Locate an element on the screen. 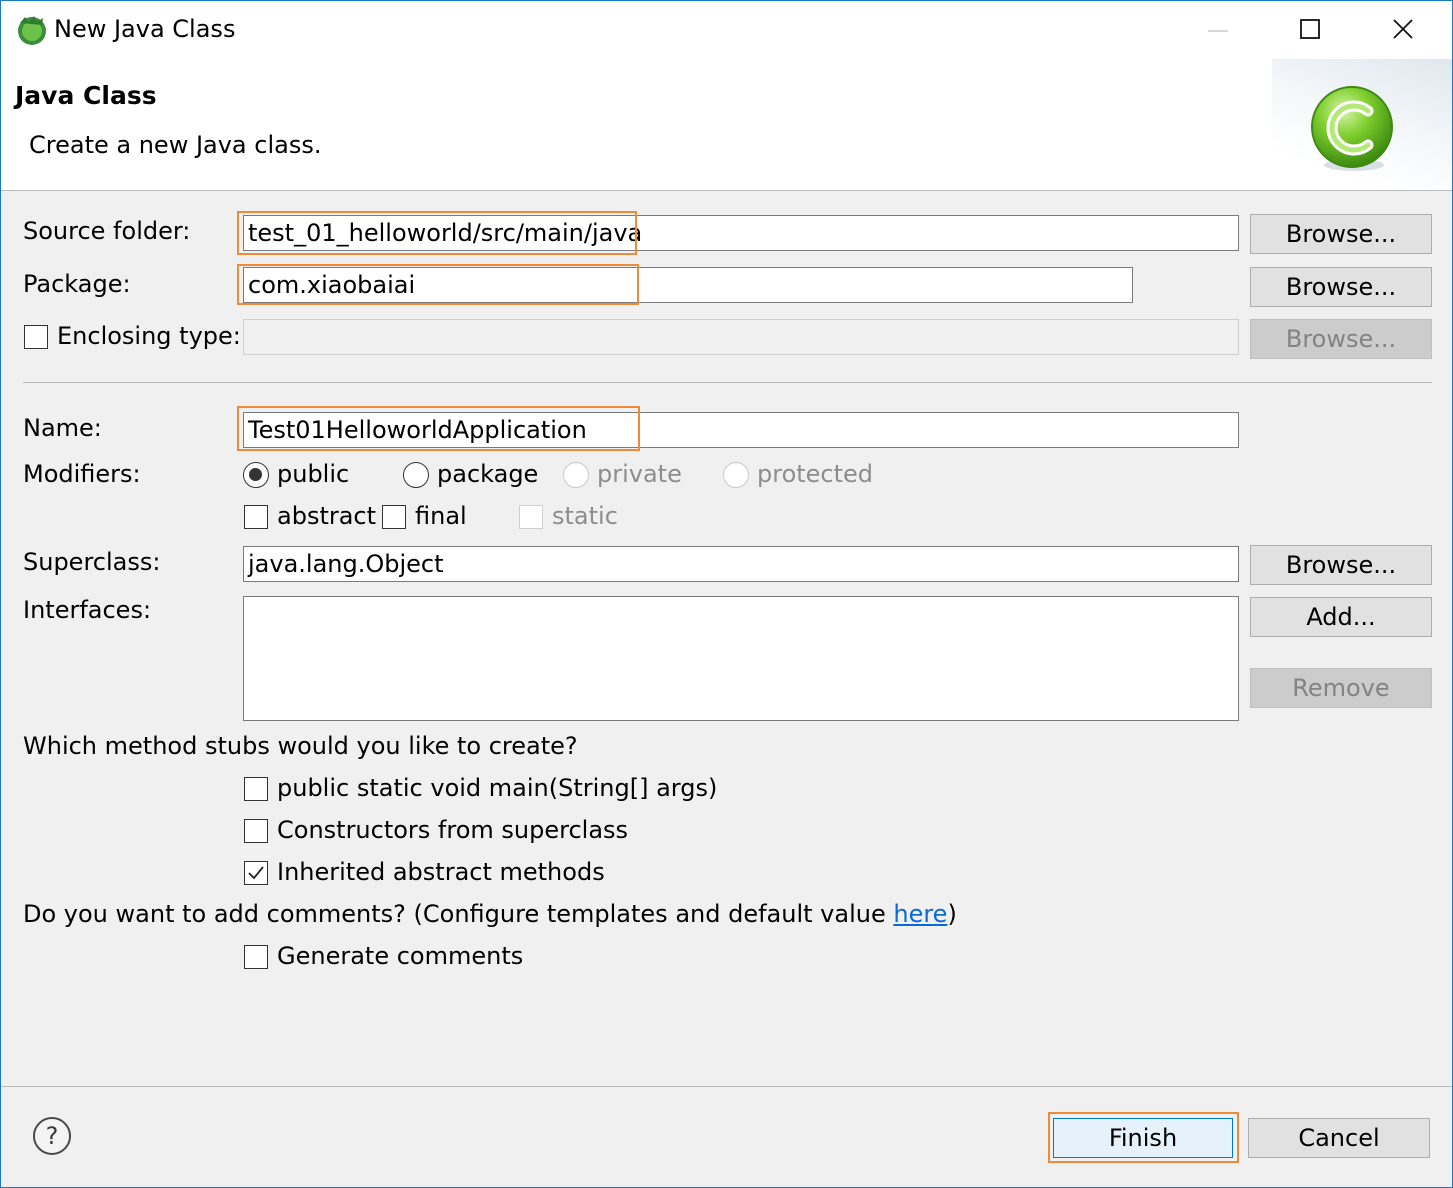 The width and height of the screenshot is (1453, 1188). maximize-button is located at coordinates (1311, 30).